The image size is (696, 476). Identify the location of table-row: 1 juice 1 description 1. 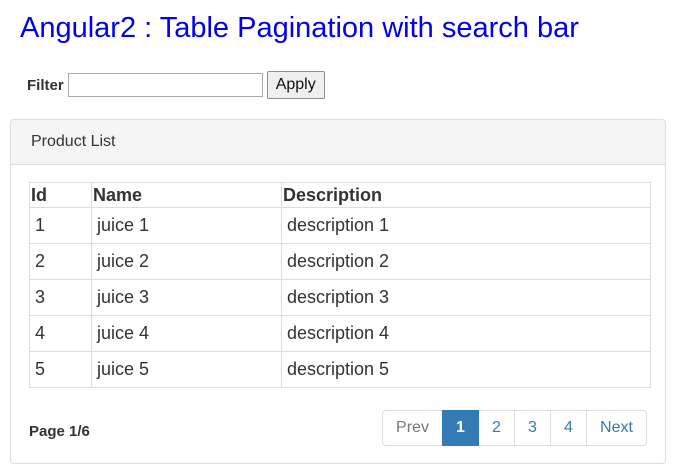
(340, 225).